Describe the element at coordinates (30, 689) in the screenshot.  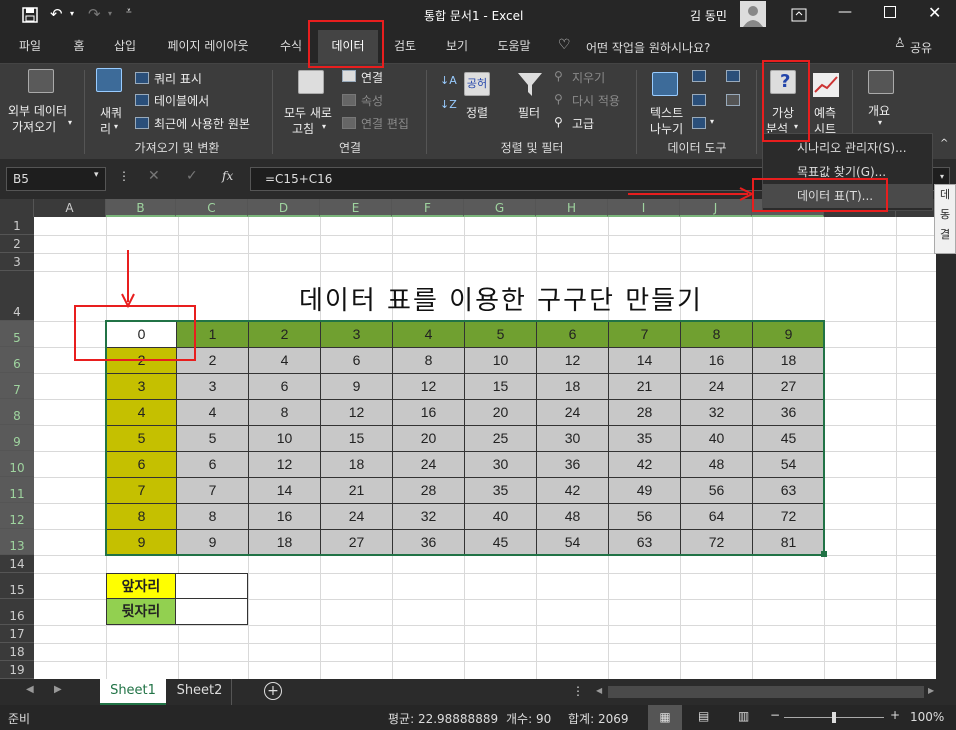
I see `prev-sheet-icon: ◀` at that location.